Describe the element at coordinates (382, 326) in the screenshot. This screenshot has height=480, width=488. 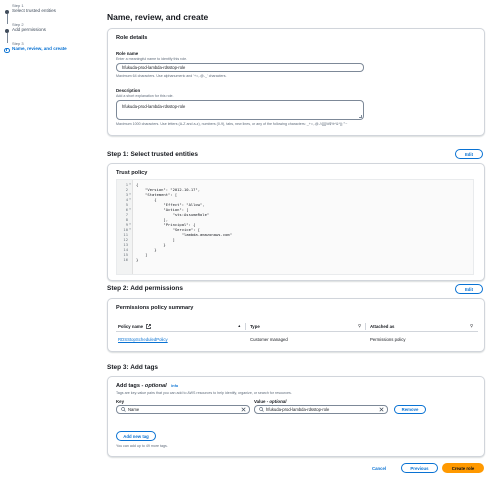
I see `col-attached-as-label: Attached as` at that location.